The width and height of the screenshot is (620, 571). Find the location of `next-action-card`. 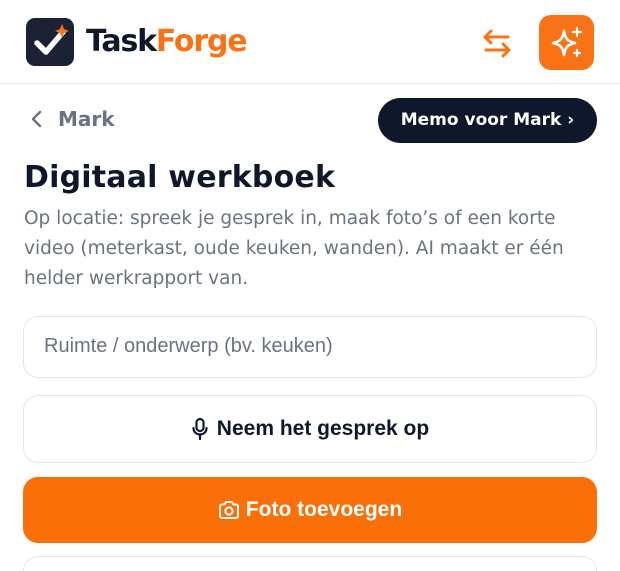

next-action-card is located at coordinates (310, 563).